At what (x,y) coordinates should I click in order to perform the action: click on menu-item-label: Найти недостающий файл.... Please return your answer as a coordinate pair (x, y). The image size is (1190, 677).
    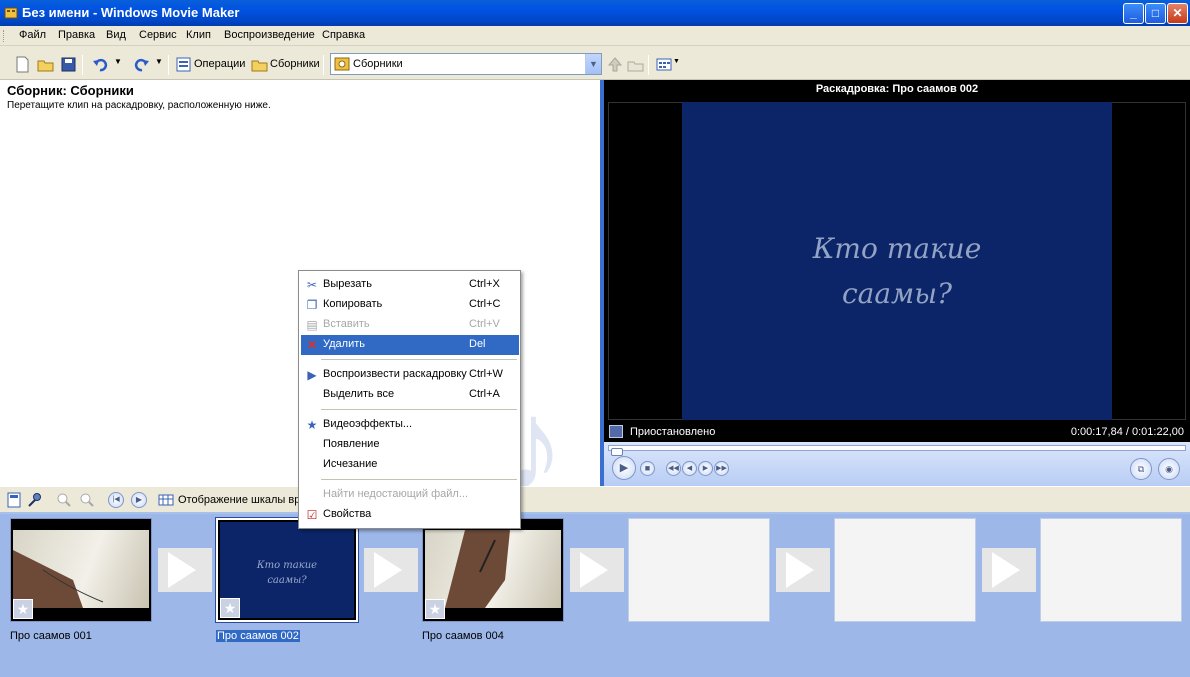
    Looking at the image, I should click on (396, 494).